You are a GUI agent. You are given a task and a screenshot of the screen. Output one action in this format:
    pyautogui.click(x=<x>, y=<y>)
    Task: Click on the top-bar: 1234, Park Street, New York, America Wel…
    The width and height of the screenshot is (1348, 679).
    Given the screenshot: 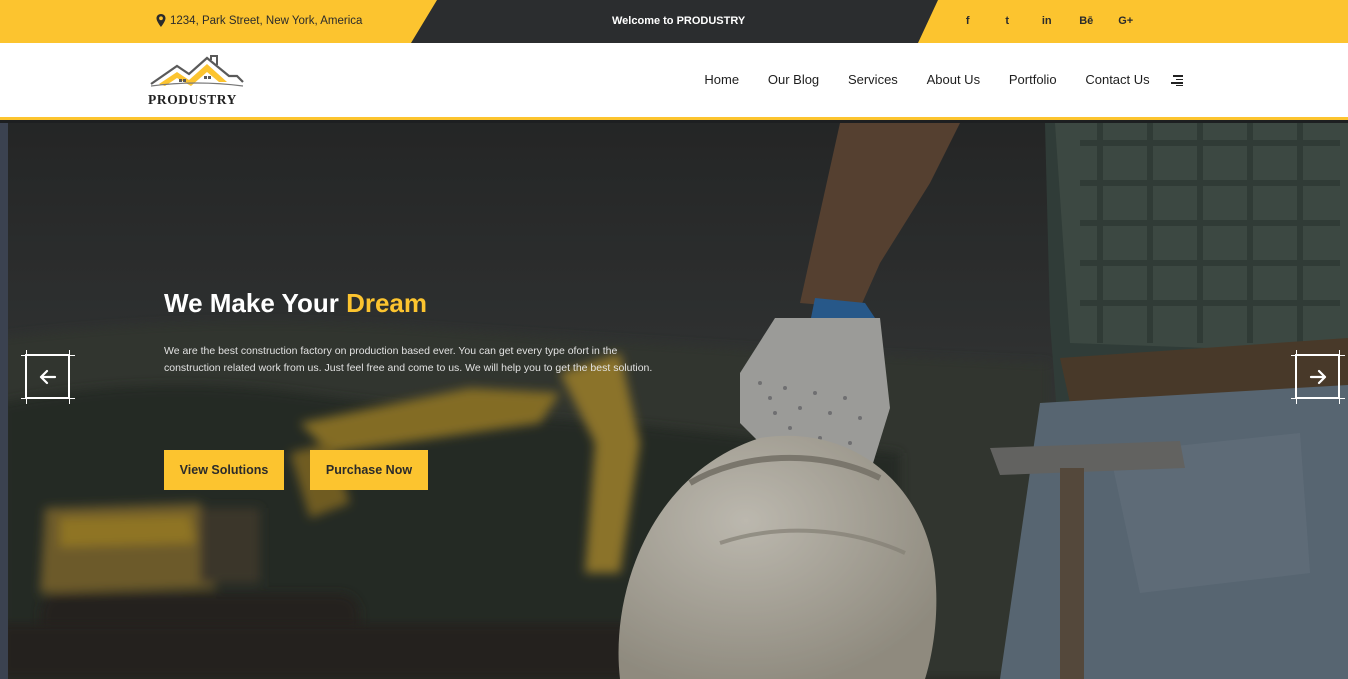 What is the action you would take?
    pyautogui.click(x=674, y=21)
    